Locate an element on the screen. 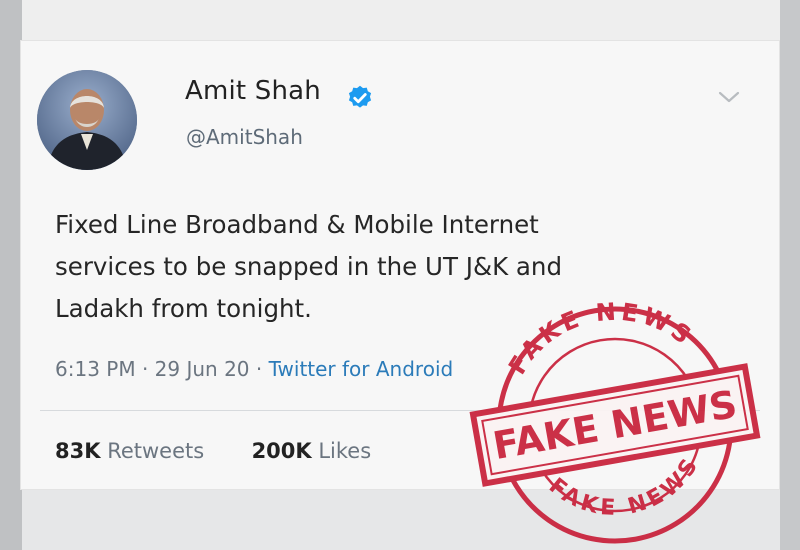  likes-stat: 200K Likes is located at coordinates (312, 451).